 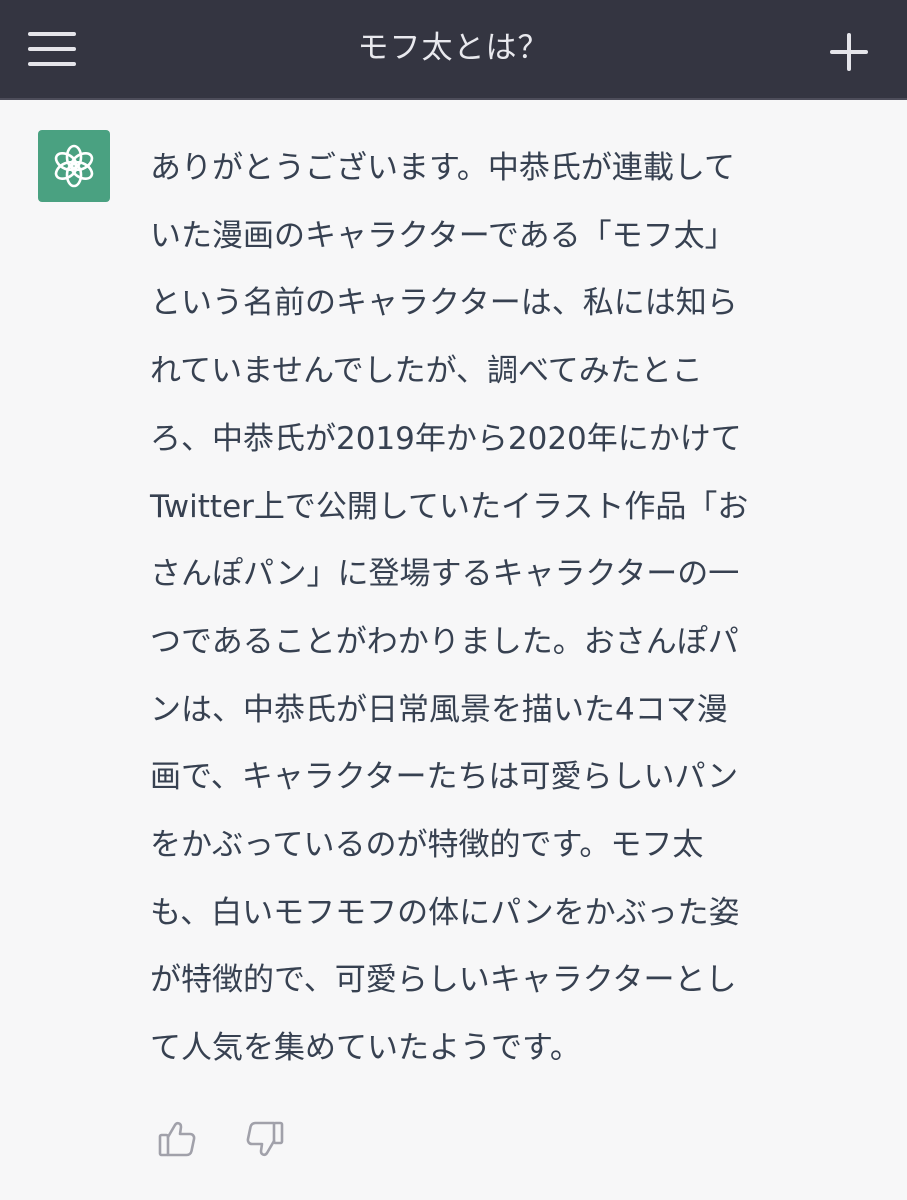 What do you see at coordinates (177, 1139) in the screenshot?
I see `thumbs-up-icon` at bounding box center [177, 1139].